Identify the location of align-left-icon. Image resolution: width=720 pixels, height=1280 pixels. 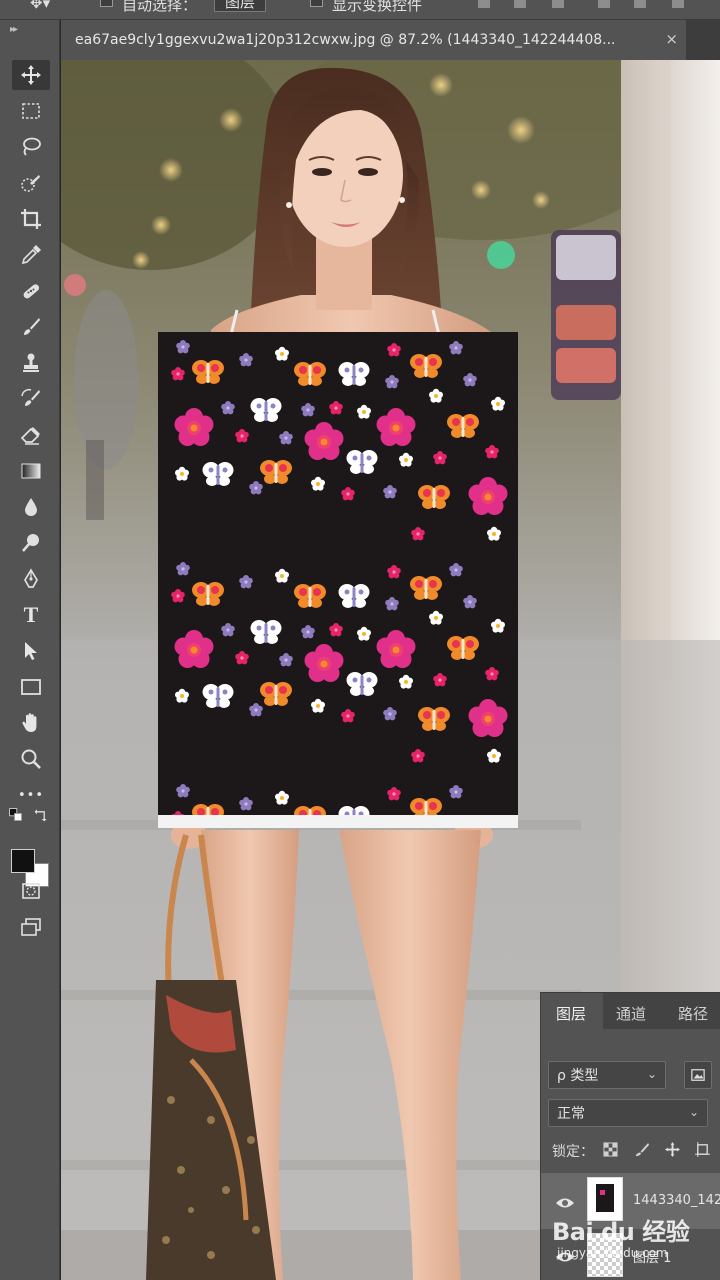
(484, 4).